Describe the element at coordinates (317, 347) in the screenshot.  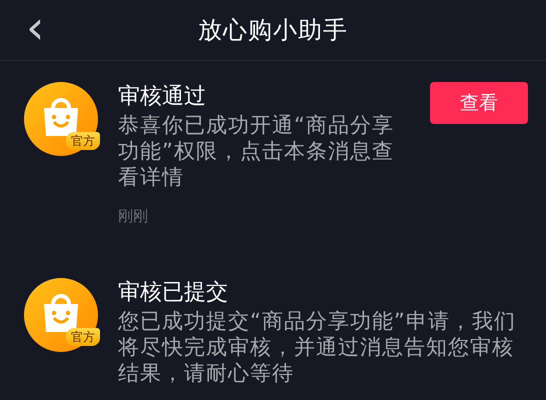
I see `message-body: 您已成功提交“商品分享功能”申请，我们将尽快完成审核，并通过消息告知您审核结果，请耐心等待` at that location.